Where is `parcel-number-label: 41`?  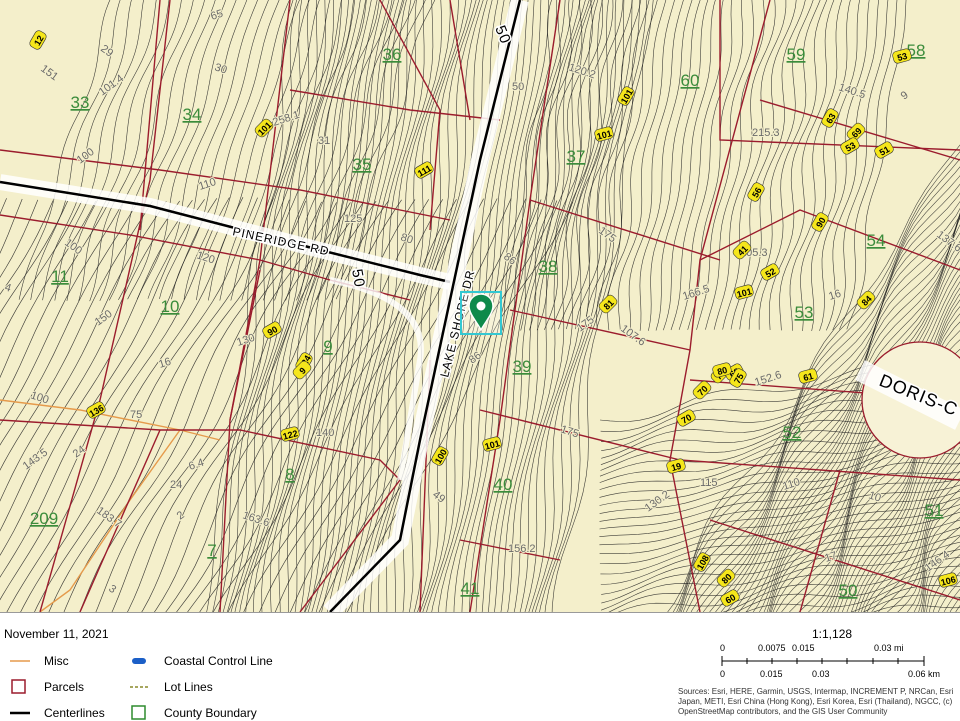
parcel-number-label: 41 is located at coordinates (470, 588).